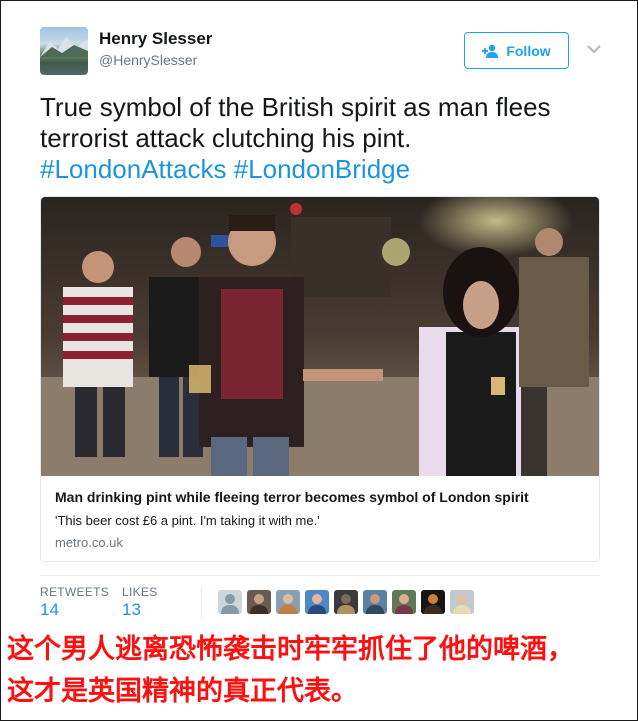 This screenshot has width=638, height=721. I want to click on overlay-line-2: 这才是英国精神的真正代表。, so click(182, 691).